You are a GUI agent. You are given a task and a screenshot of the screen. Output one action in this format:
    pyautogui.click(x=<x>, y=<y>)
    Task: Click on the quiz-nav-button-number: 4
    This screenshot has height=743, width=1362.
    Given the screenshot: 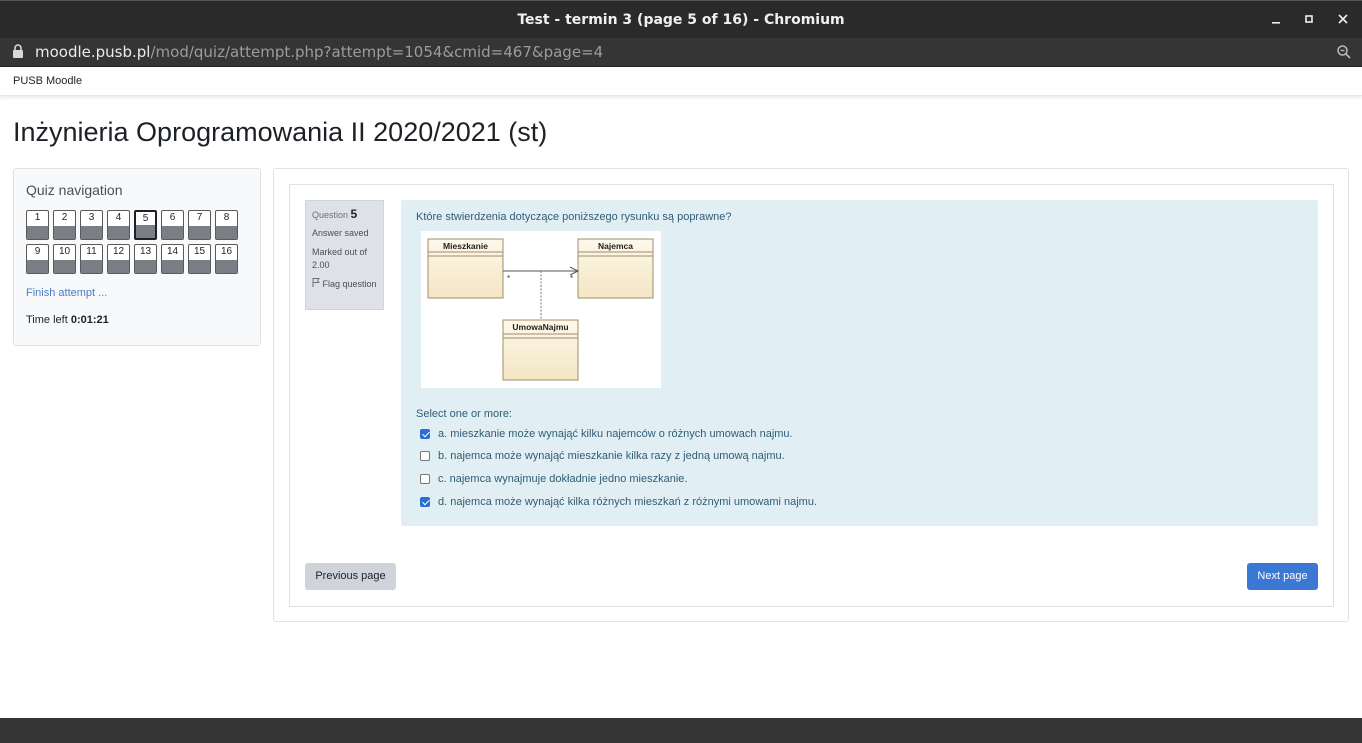 What is the action you would take?
    pyautogui.click(x=118, y=217)
    